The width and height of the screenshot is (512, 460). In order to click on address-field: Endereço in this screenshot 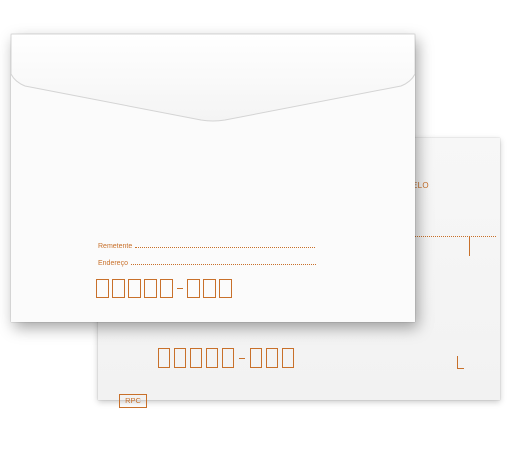, I will do `click(207, 263)`.